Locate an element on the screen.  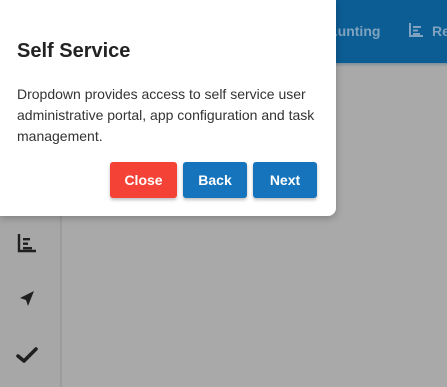
navigation-arrow-icon is located at coordinates (27, 299).